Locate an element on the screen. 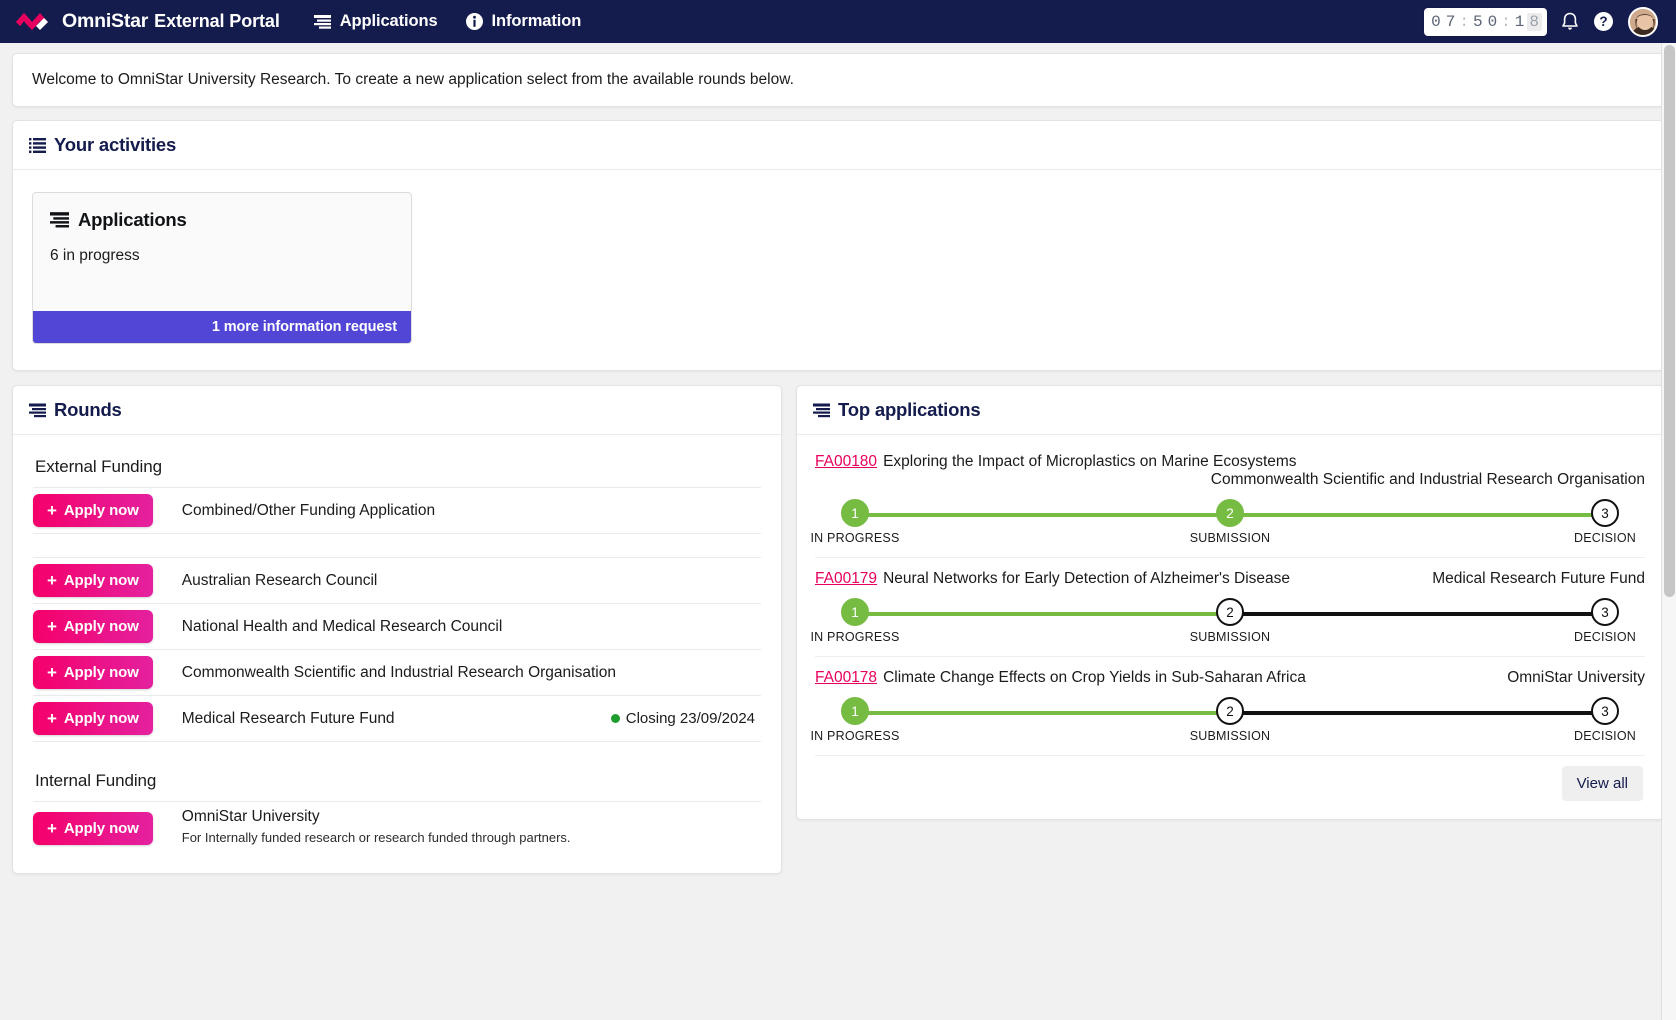 The image size is (1676, 1020). rounds-group-title: Internal Funding is located at coordinates (96, 780).